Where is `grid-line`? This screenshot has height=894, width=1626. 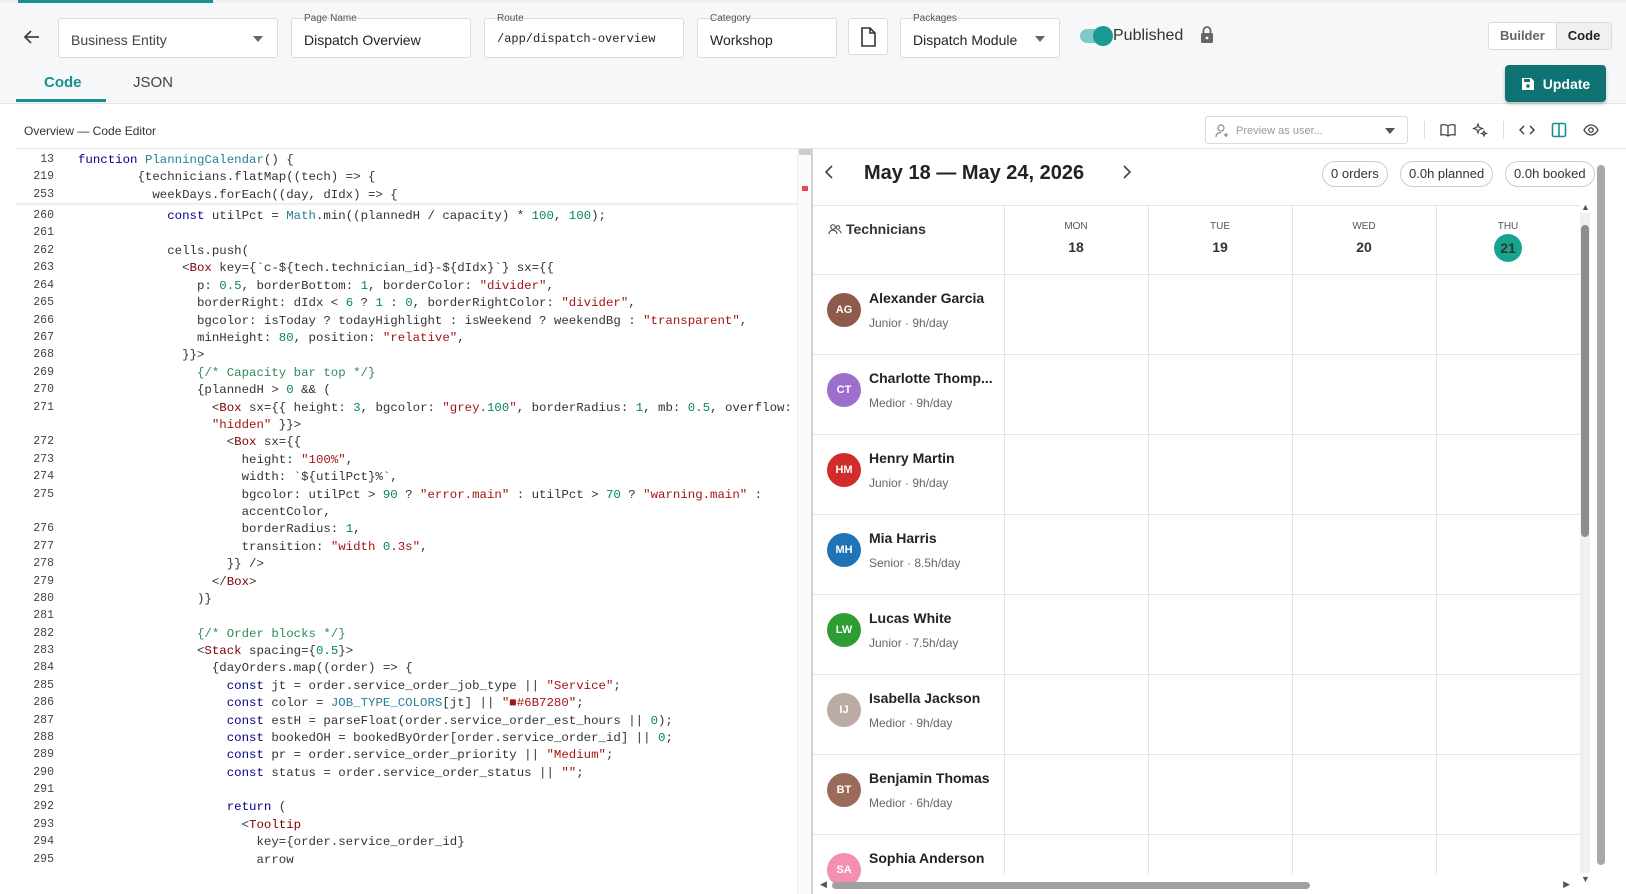
grid-line is located at coordinates (1436, 540).